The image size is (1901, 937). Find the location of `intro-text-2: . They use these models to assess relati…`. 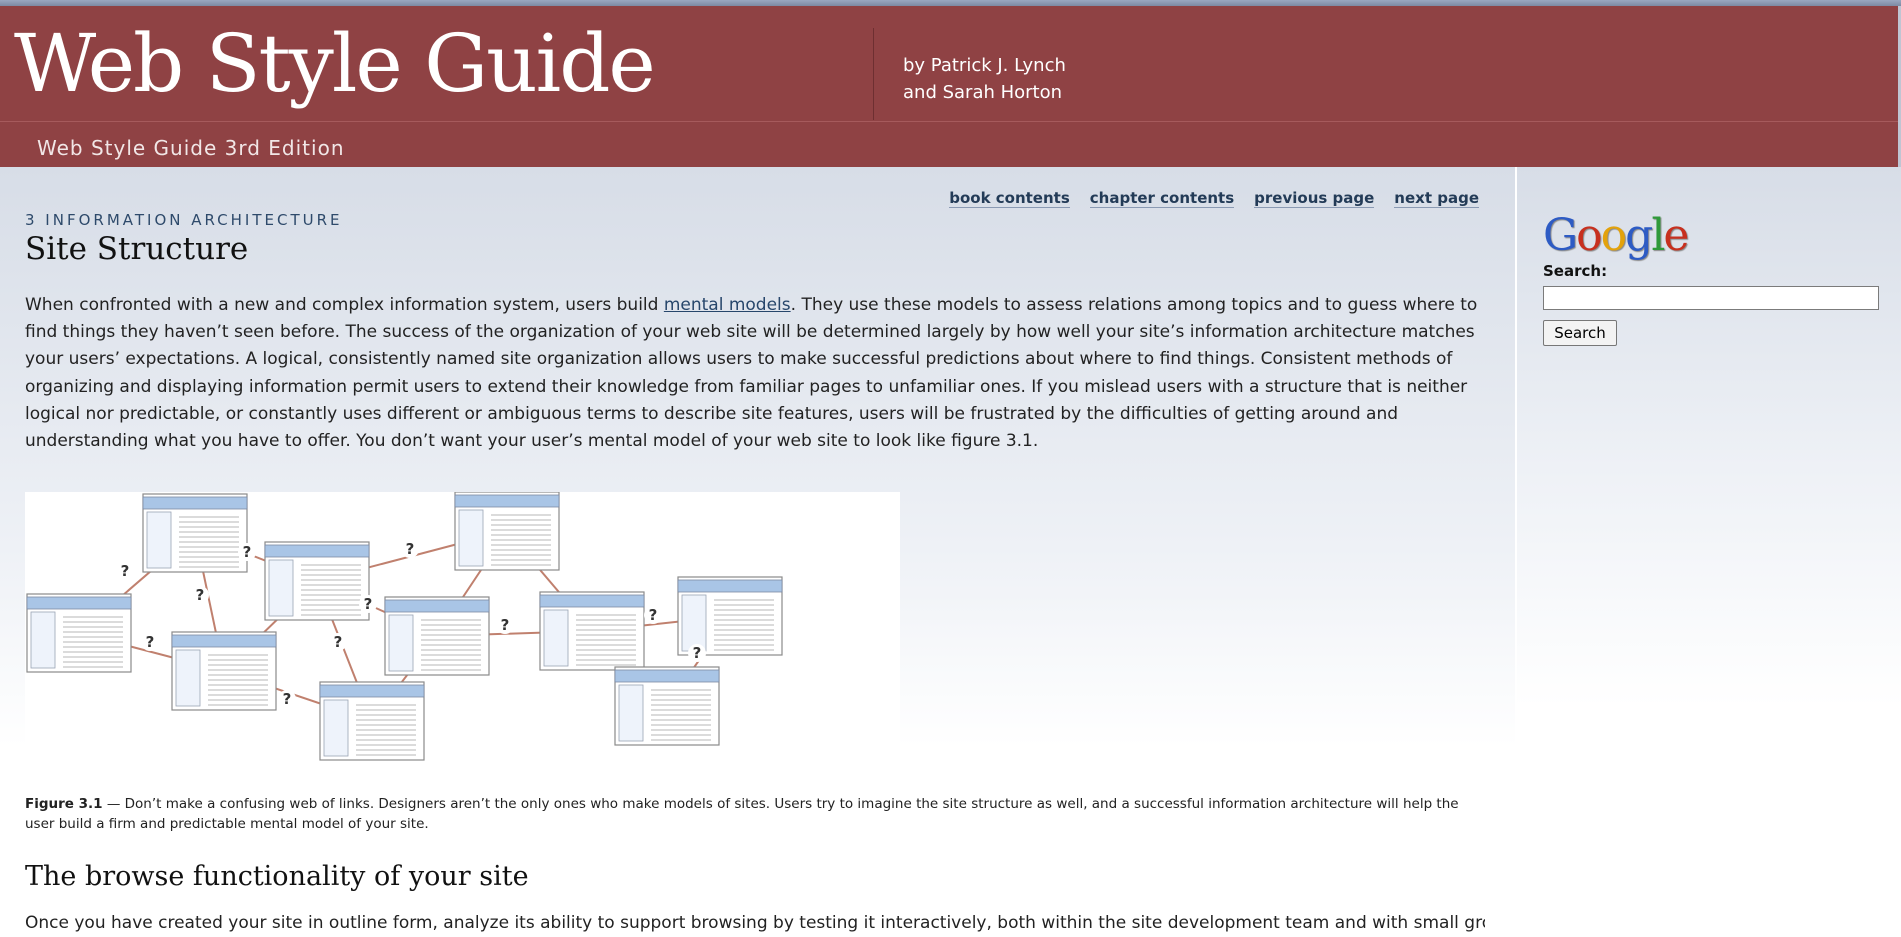

intro-text-2: . They use these models to assess relati… is located at coordinates (751, 373).